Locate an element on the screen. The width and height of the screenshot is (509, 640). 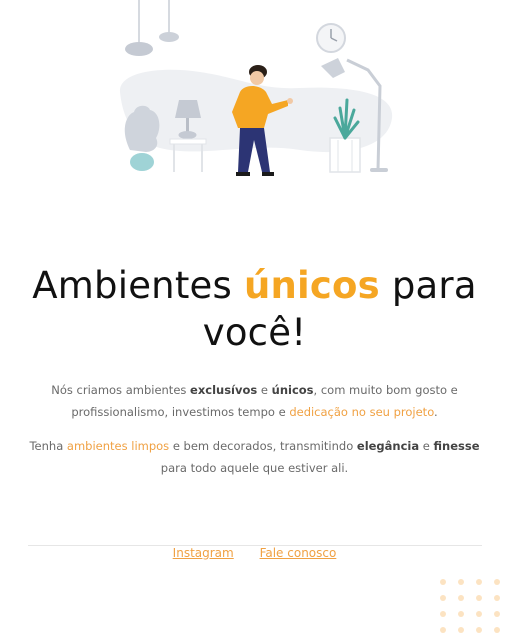
hero-title-line2: você! is located at coordinates (254, 332).